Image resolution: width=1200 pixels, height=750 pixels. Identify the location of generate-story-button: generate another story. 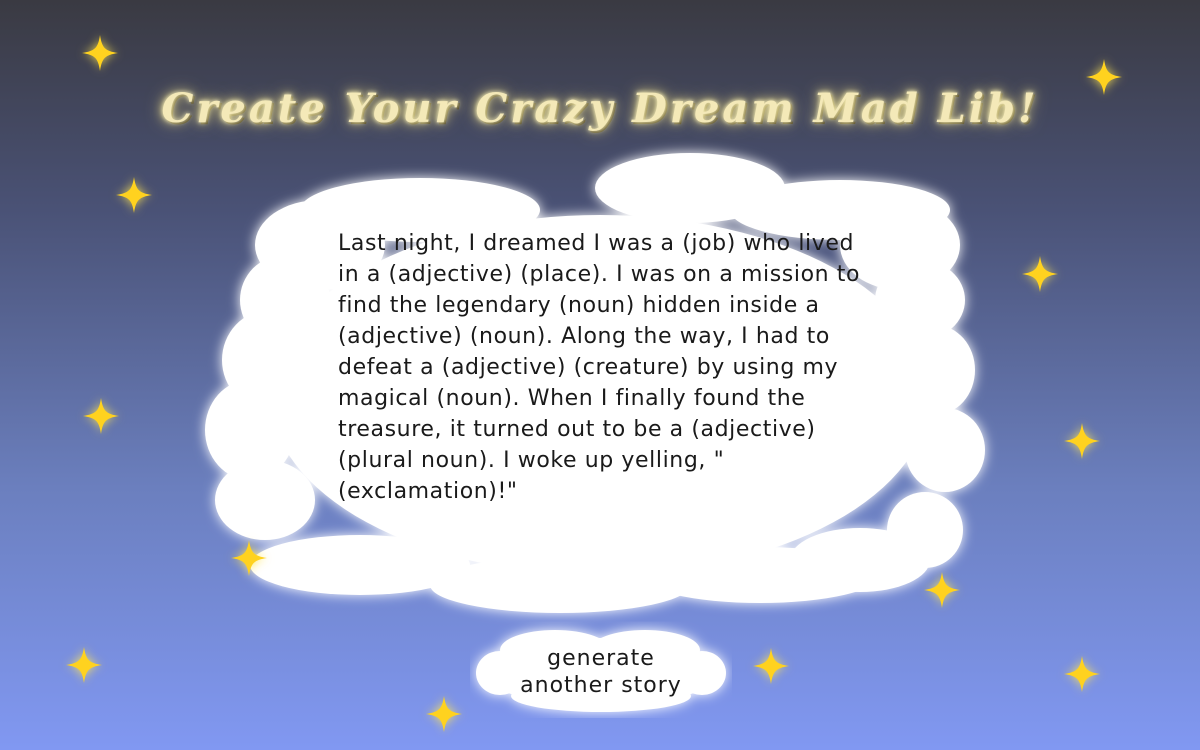
(601, 668).